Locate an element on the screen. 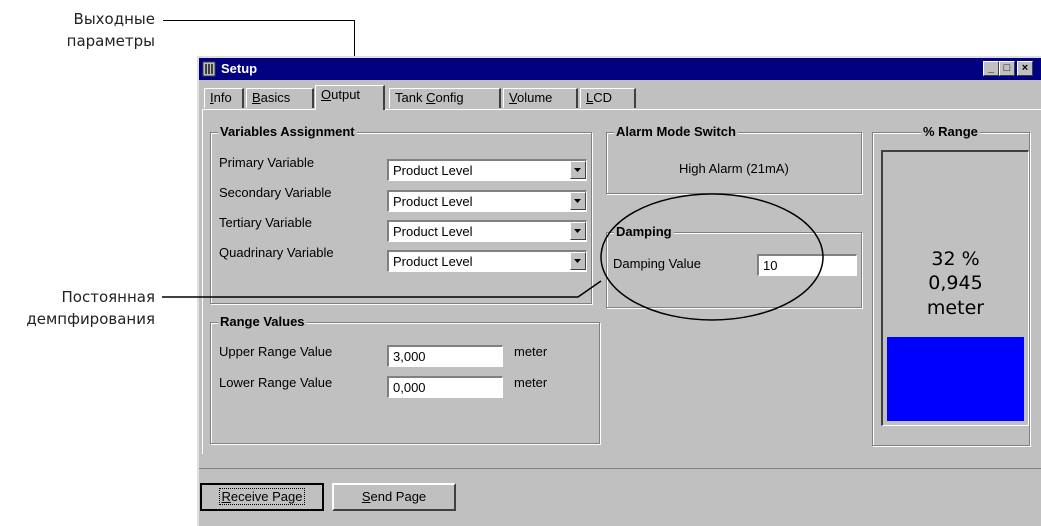 This screenshot has width=1041, height=526. variables-assignment-title: Variables Assignment is located at coordinates (287, 131).